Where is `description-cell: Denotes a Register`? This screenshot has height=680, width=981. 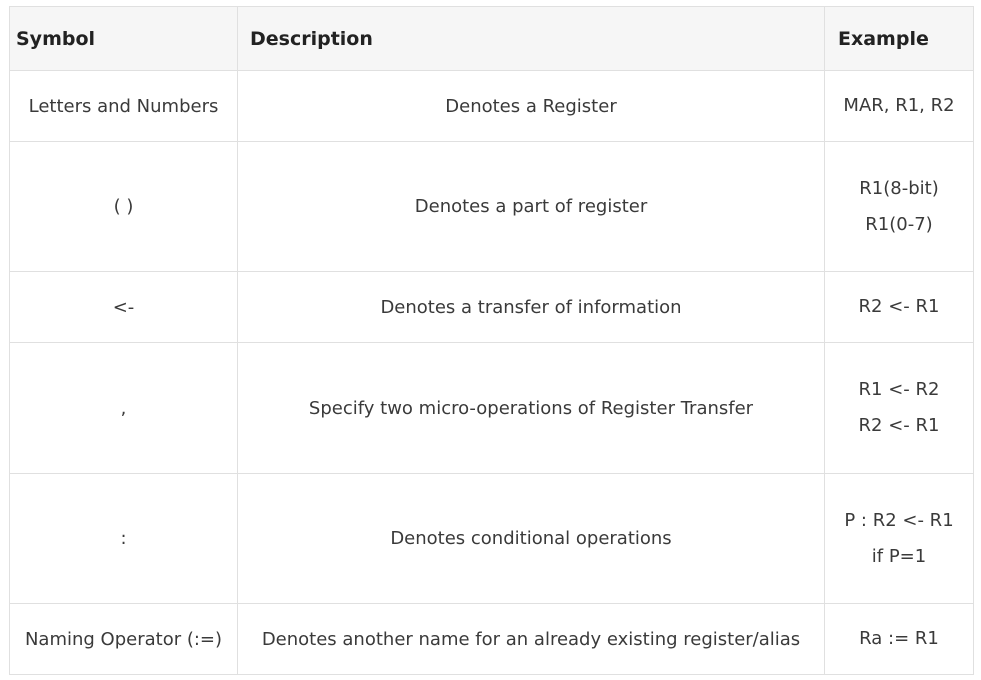
description-cell: Denotes a Register is located at coordinates (531, 106).